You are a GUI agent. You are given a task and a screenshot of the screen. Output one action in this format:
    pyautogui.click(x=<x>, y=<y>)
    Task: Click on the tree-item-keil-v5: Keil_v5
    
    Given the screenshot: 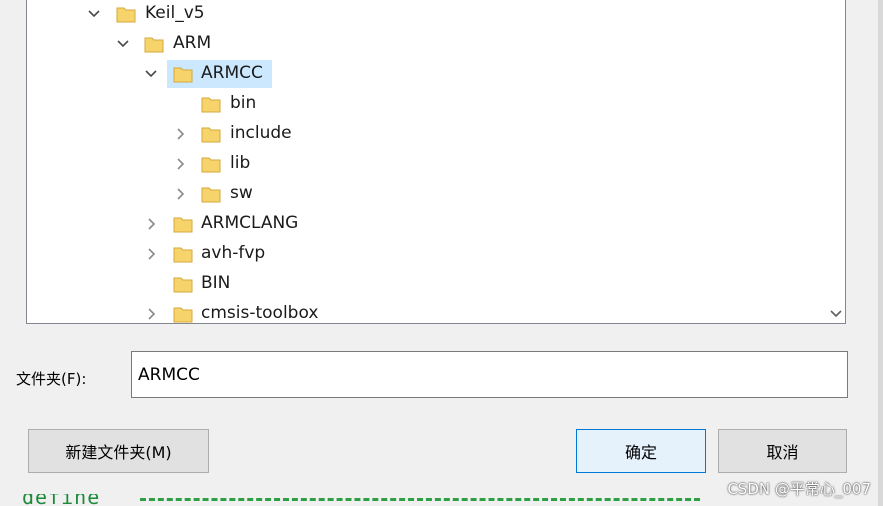 What is the action you would take?
    pyautogui.click(x=436, y=14)
    